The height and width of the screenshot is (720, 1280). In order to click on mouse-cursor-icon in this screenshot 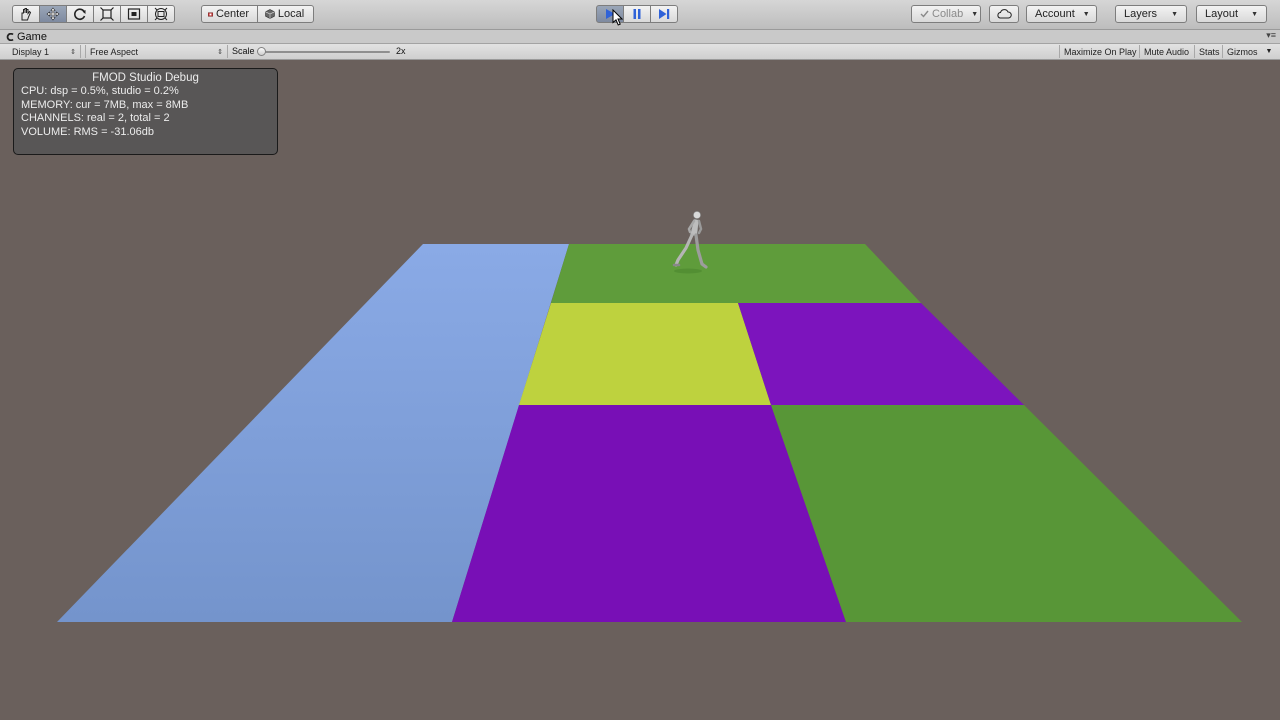, I will do `click(617, 17)`.